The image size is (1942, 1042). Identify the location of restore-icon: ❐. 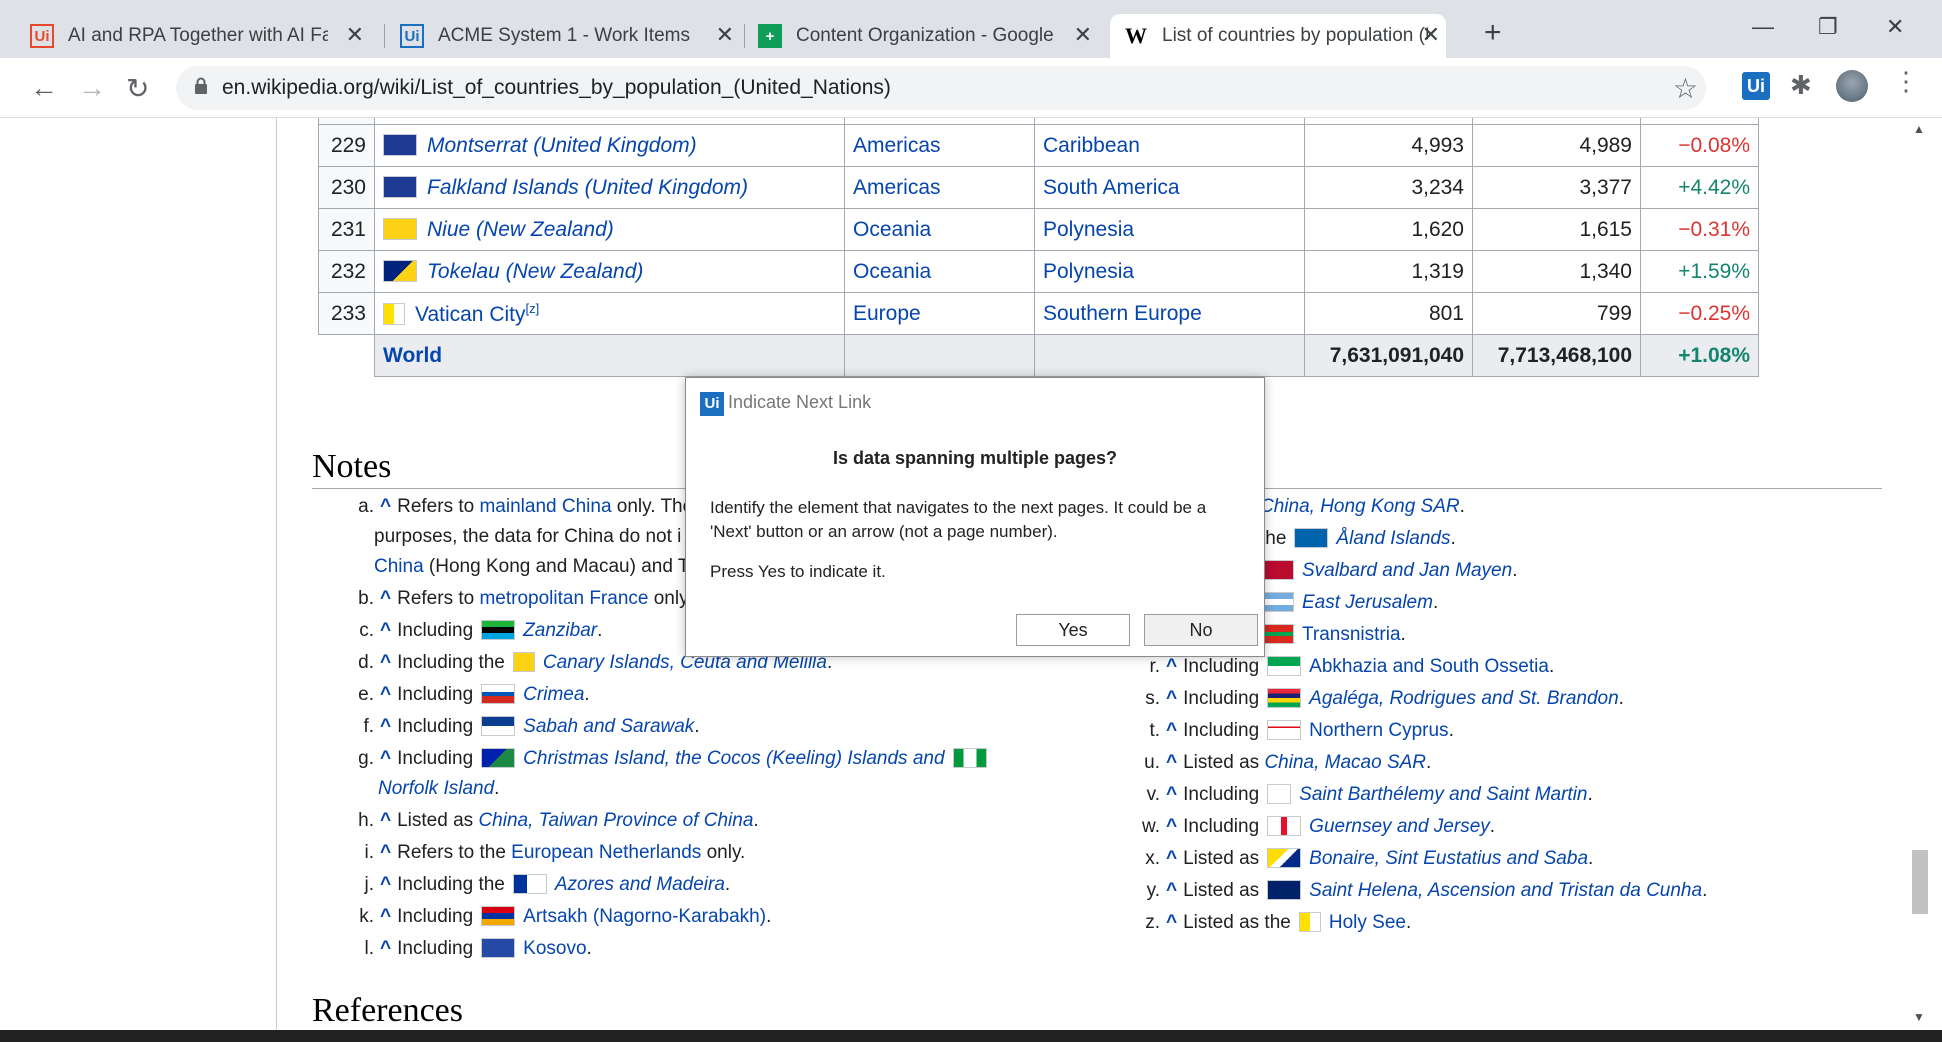
(1828, 27).